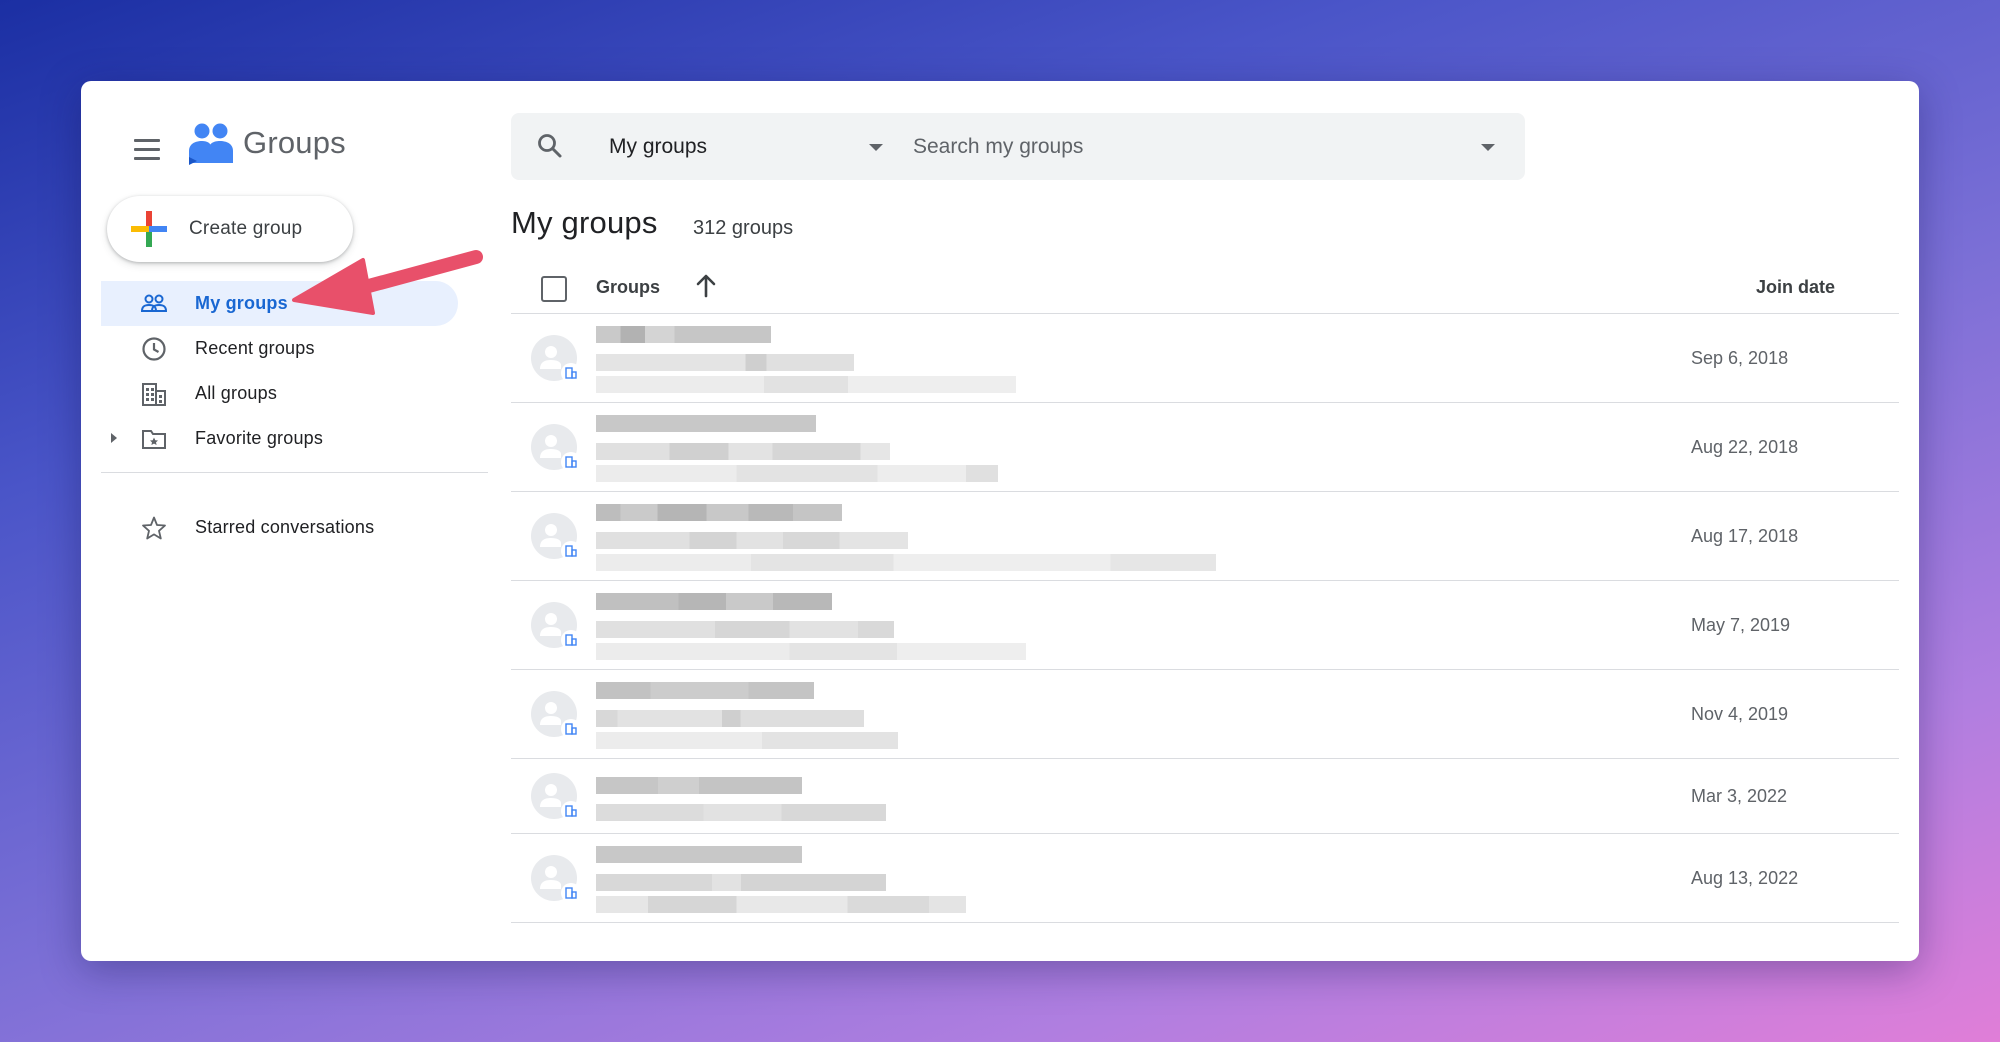  What do you see at coordinates (255, 348) in the screenshot?
I see `sidebar-item-label: Recent groups` at bounding box center [255, 348].